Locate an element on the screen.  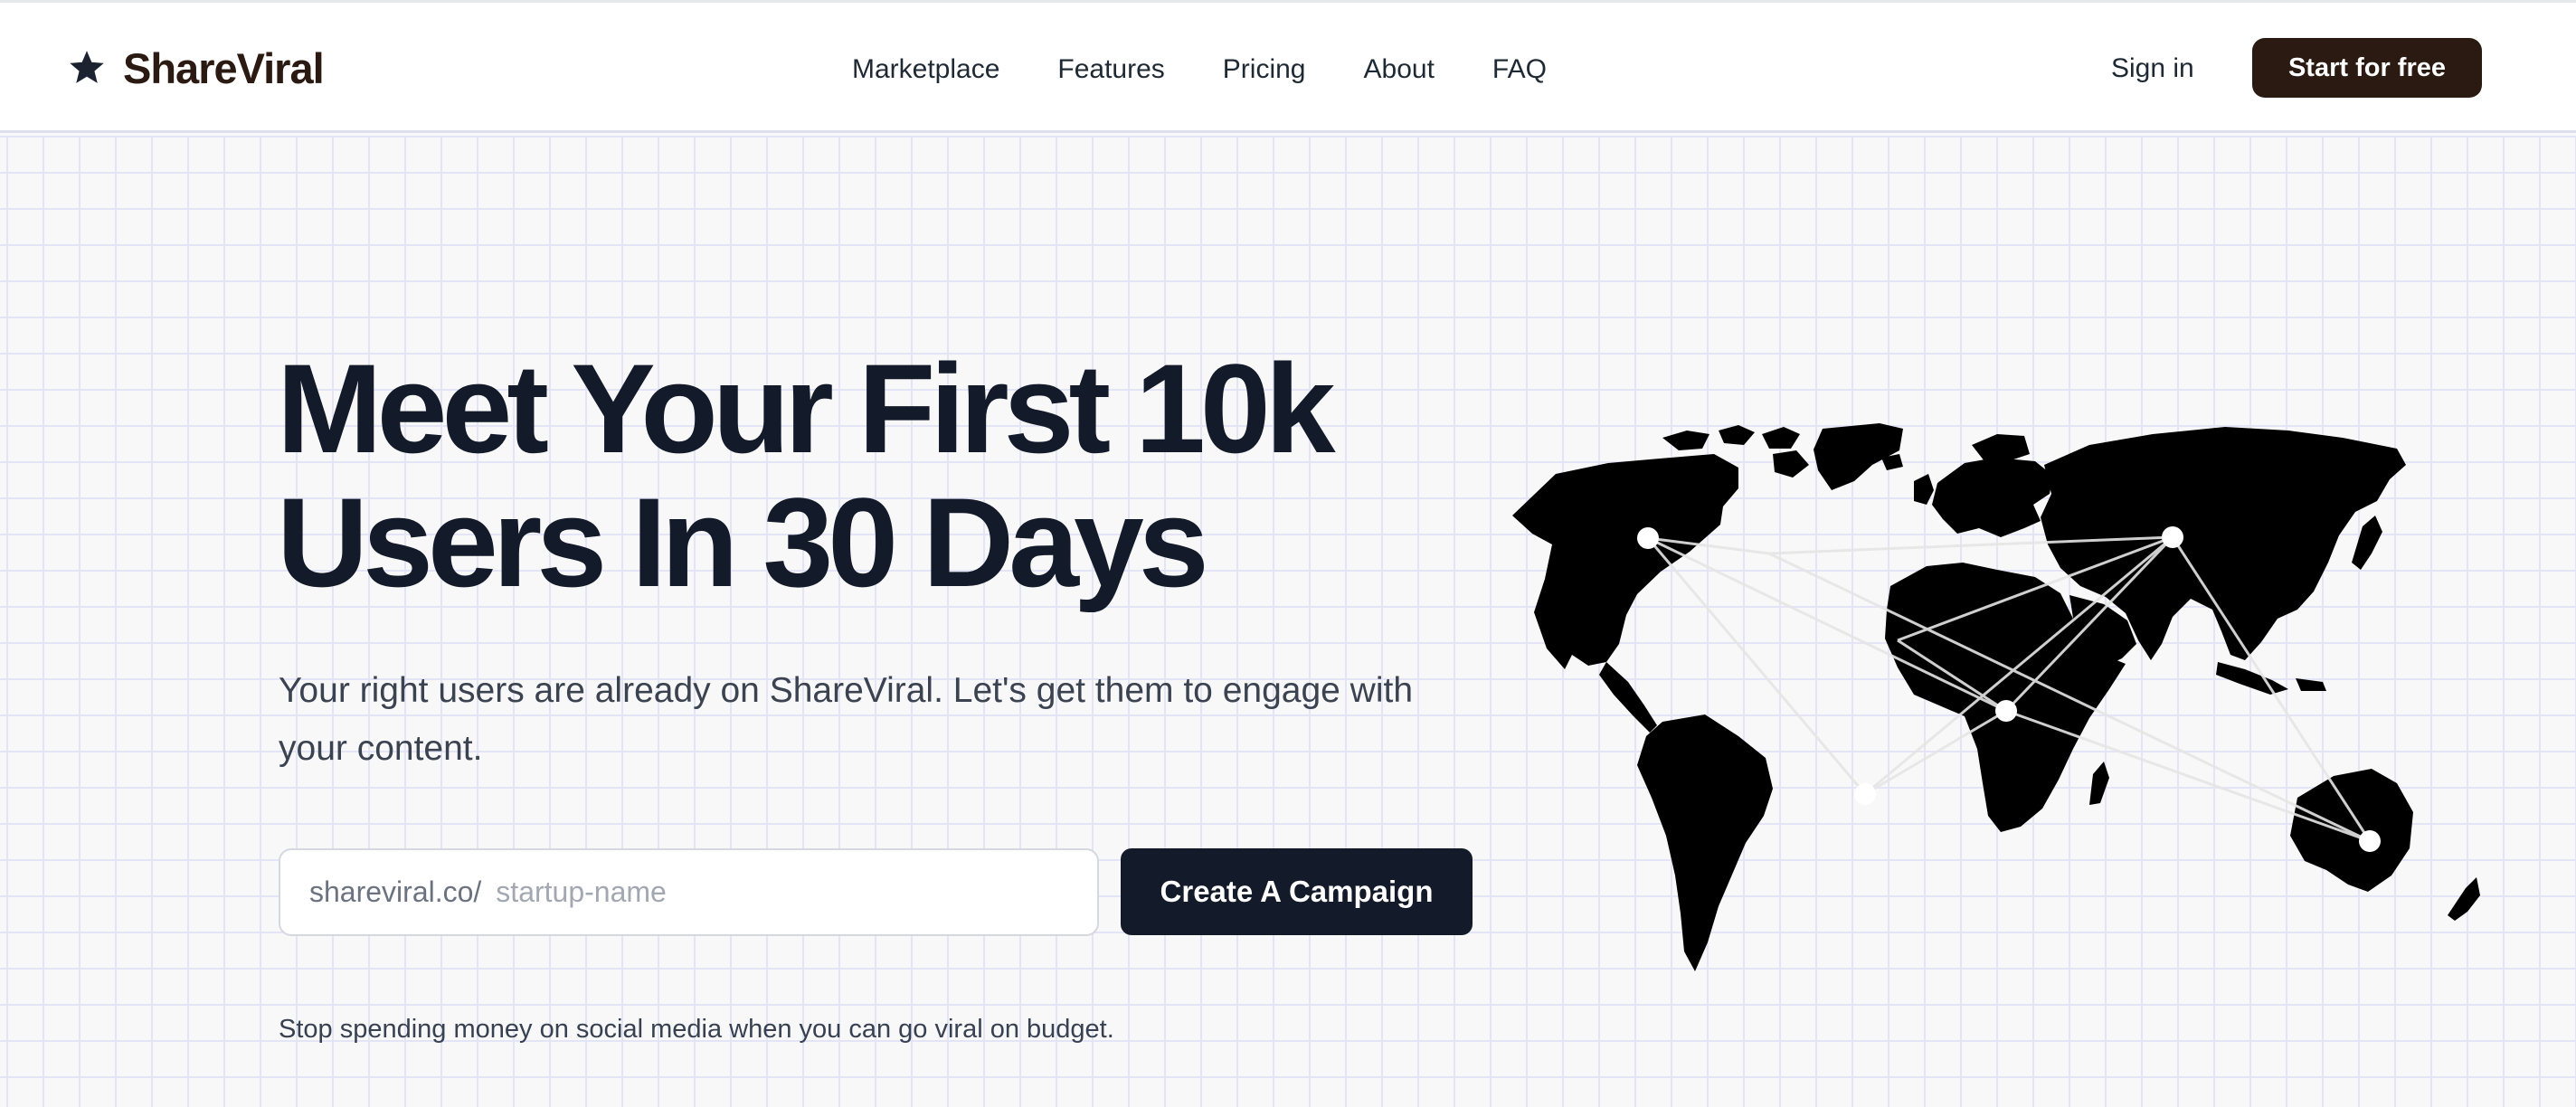
uk-shape is located at coordinates (1907, 480).